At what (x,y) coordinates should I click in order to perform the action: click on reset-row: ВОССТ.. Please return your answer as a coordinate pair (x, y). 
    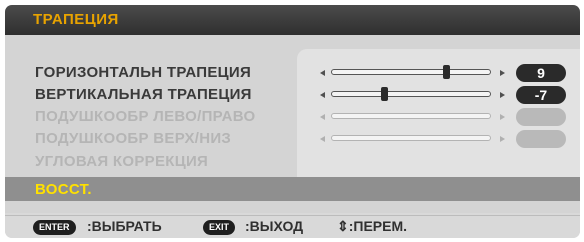
    Looking at the image, I should click on (292, 189).